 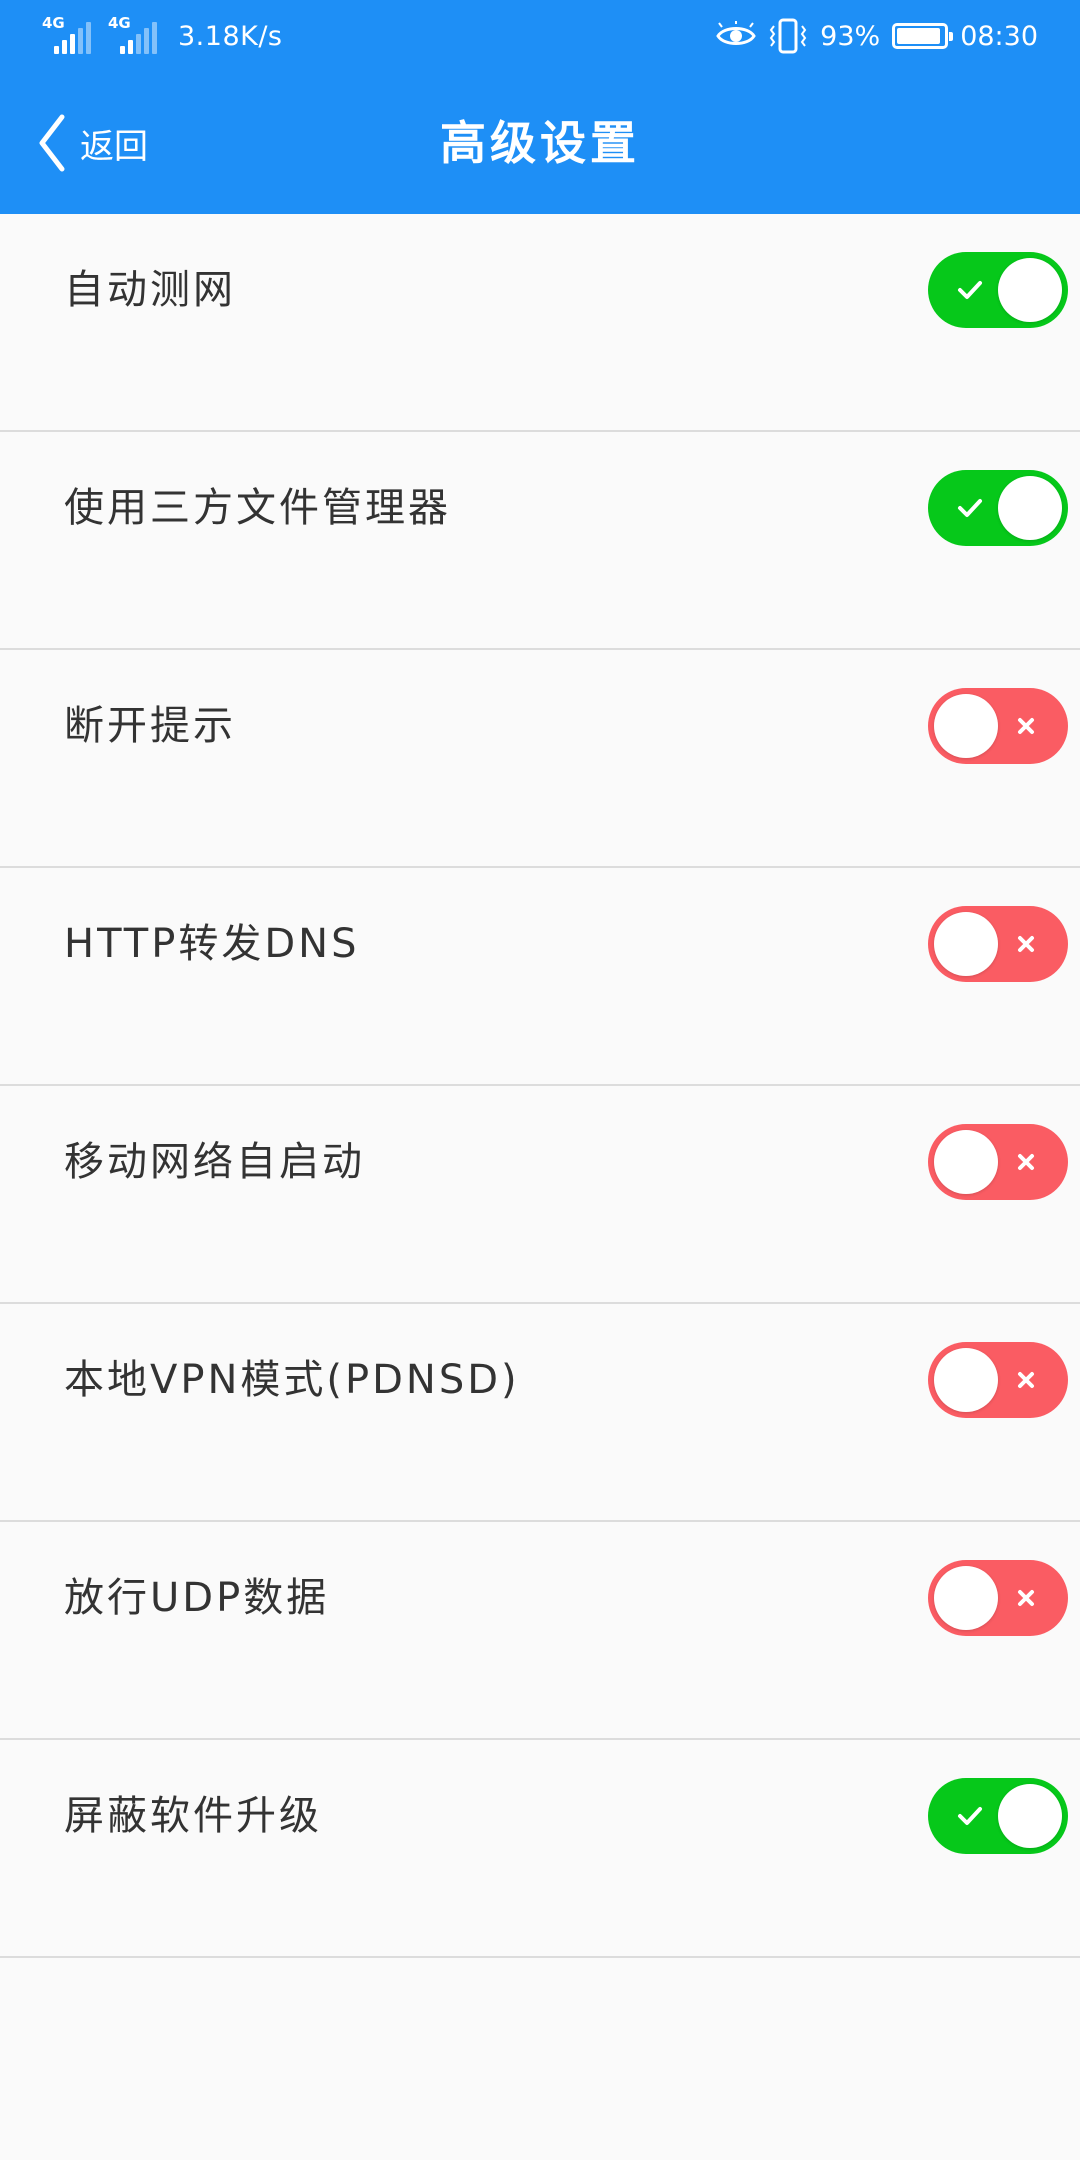 I want to click on network-speed: 3.18K/s, so click(x=230, y=36).